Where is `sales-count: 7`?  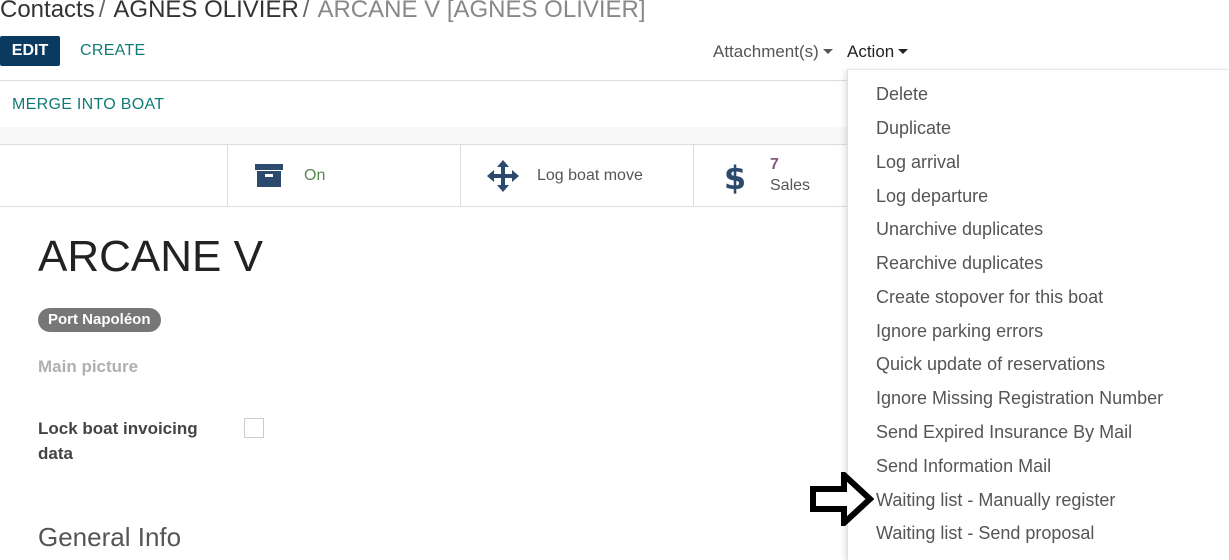
sales-count: 7 is located at coordinates (774, 164).